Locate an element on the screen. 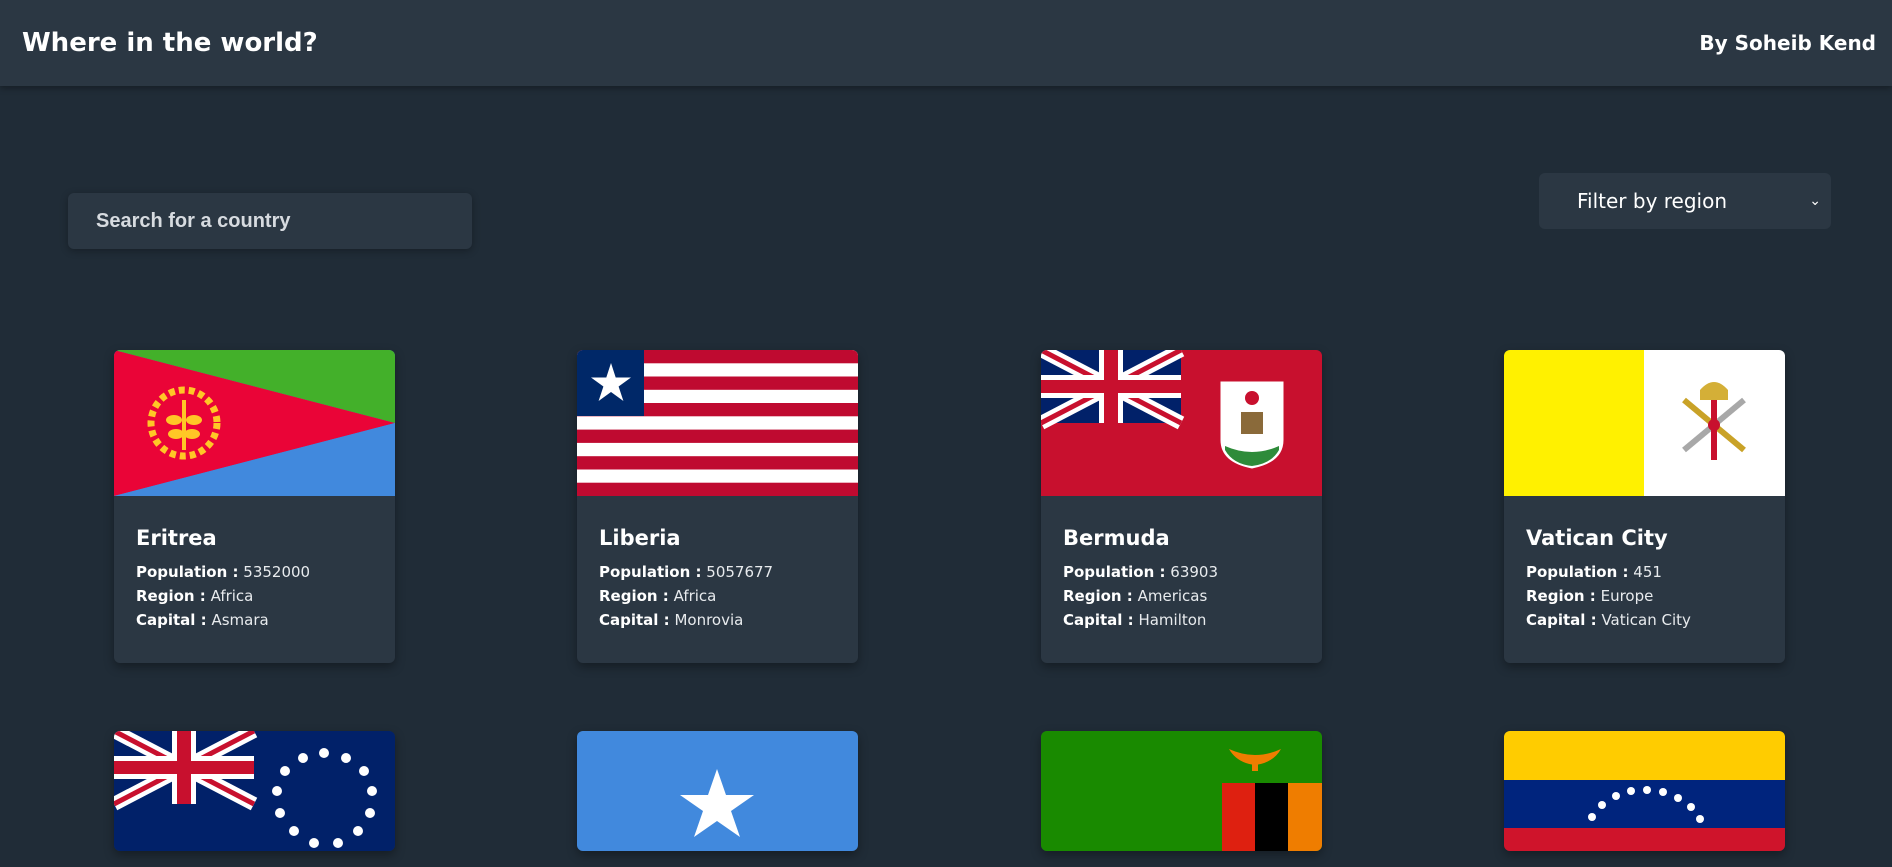 The width and height of the screenshot is (1892, 867). country-name: Liberia is located at coordinates (640, 538).